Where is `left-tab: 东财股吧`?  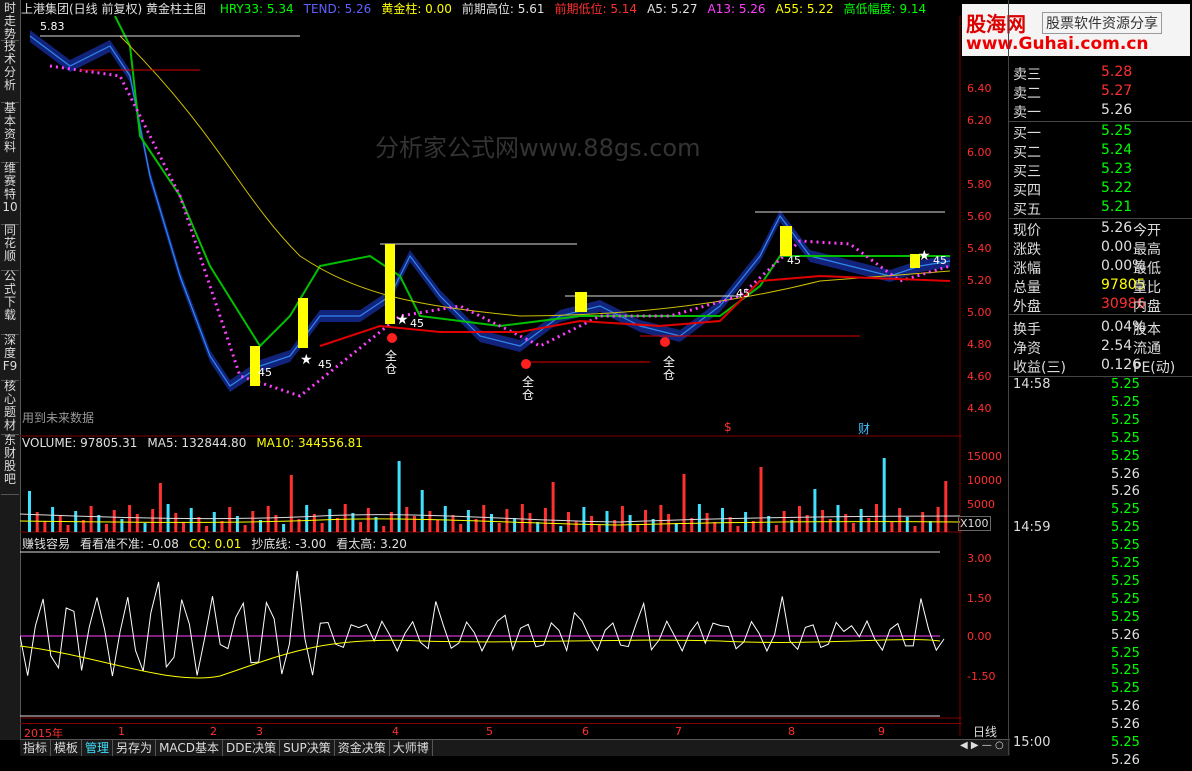 left-tab: 东财股吧 is located at coordinates (10, 463).